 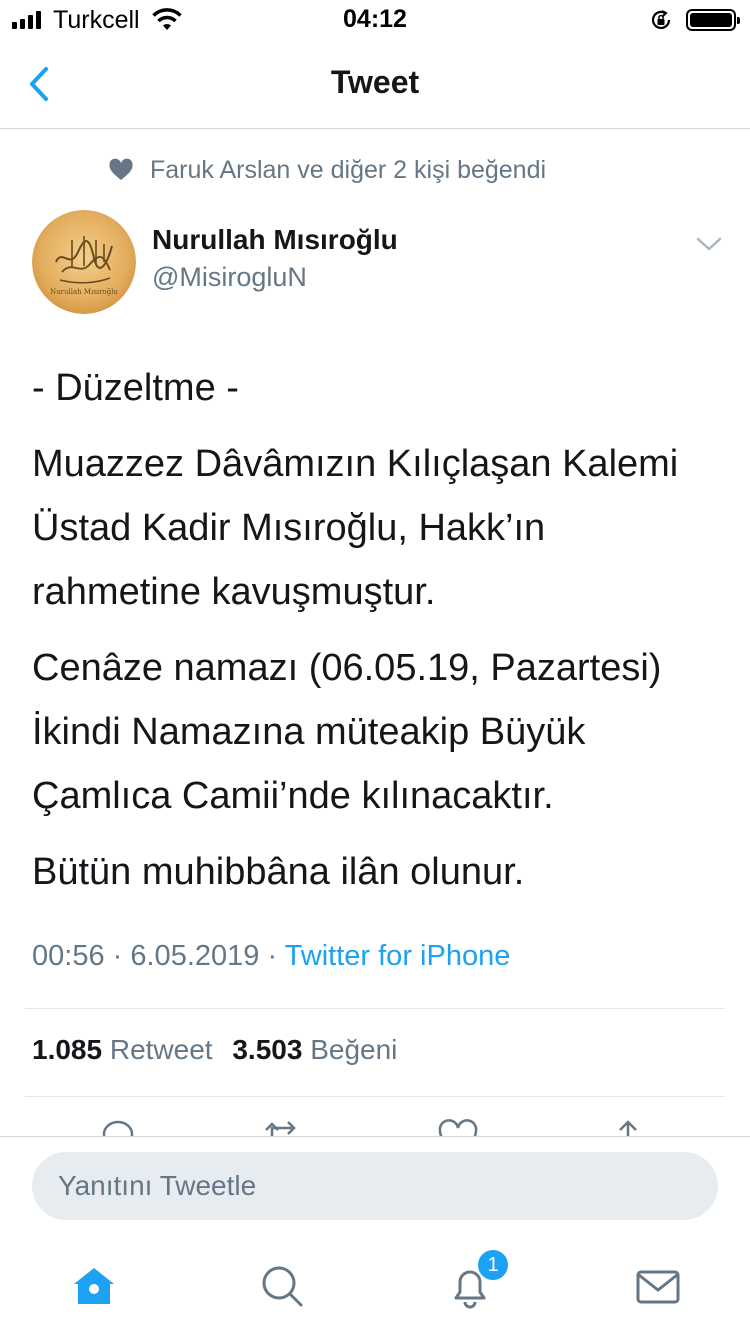 I want to click on like-stat: 3.503 Beğeni, so click(x=314, y=1049).